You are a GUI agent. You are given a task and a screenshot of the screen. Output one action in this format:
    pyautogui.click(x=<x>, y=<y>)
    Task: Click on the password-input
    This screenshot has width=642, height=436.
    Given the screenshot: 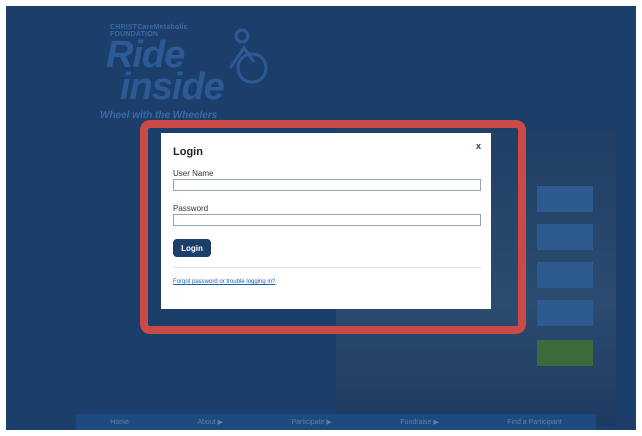 What is the action you would take?
    pyautogui.click(x=327, y=220)
    